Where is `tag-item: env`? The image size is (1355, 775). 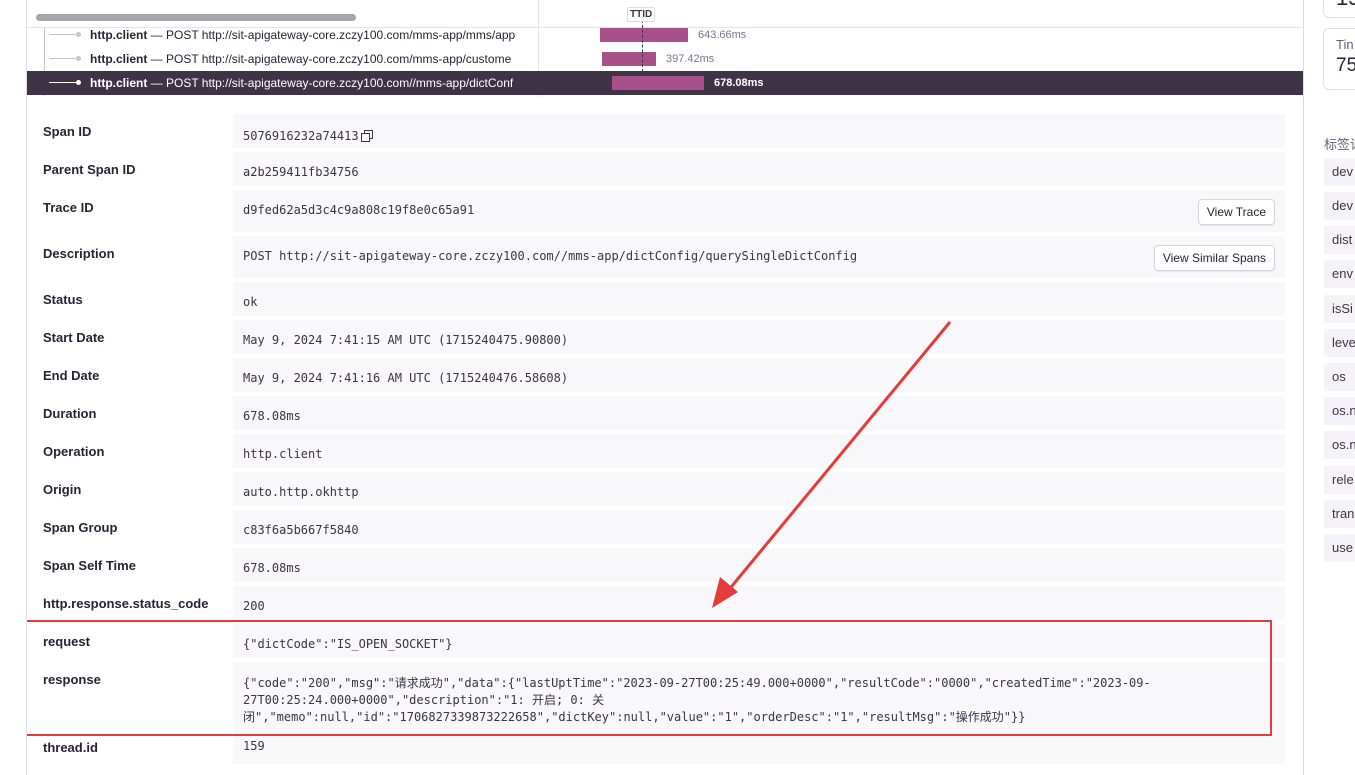 tag-item: env is located at coordinates (1339, 274).